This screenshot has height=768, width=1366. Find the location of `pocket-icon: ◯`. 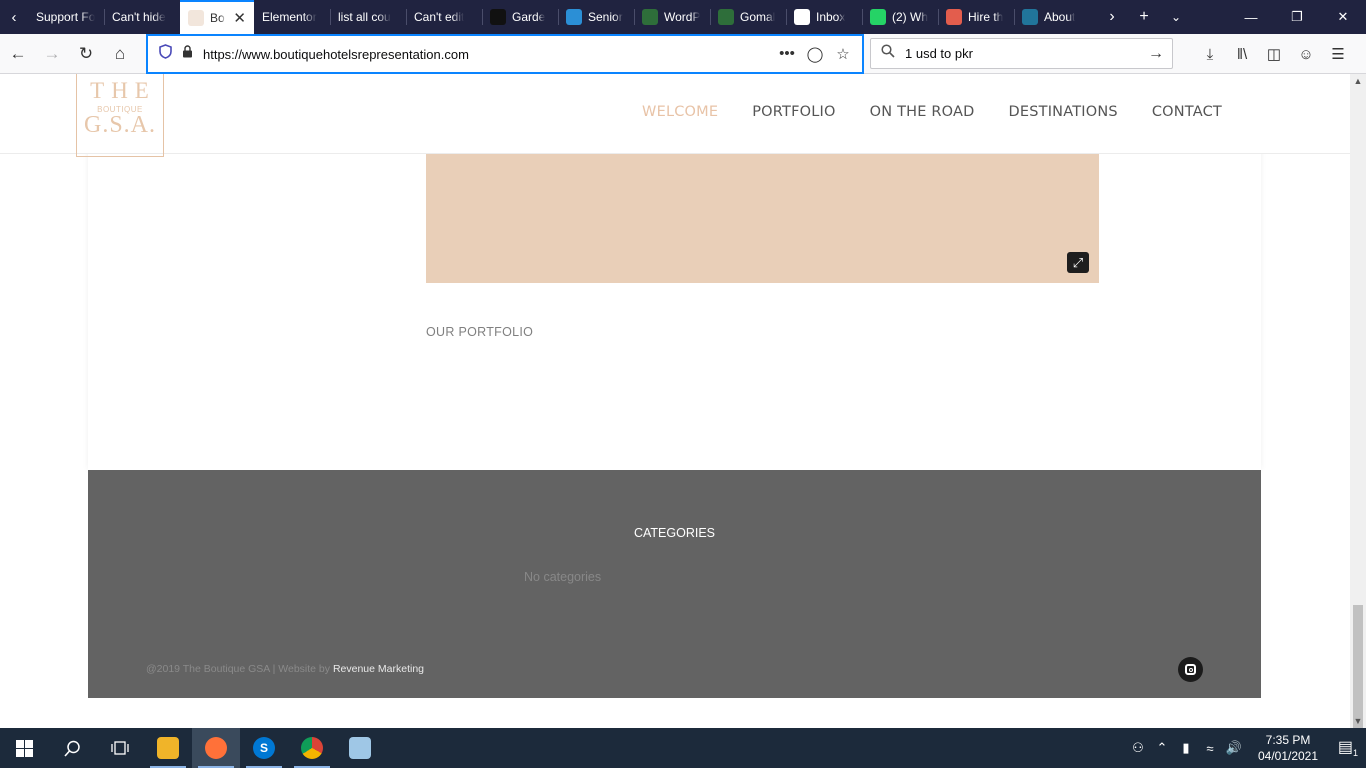

pocket-icon: ◯ is located at coordinates (815, 54).